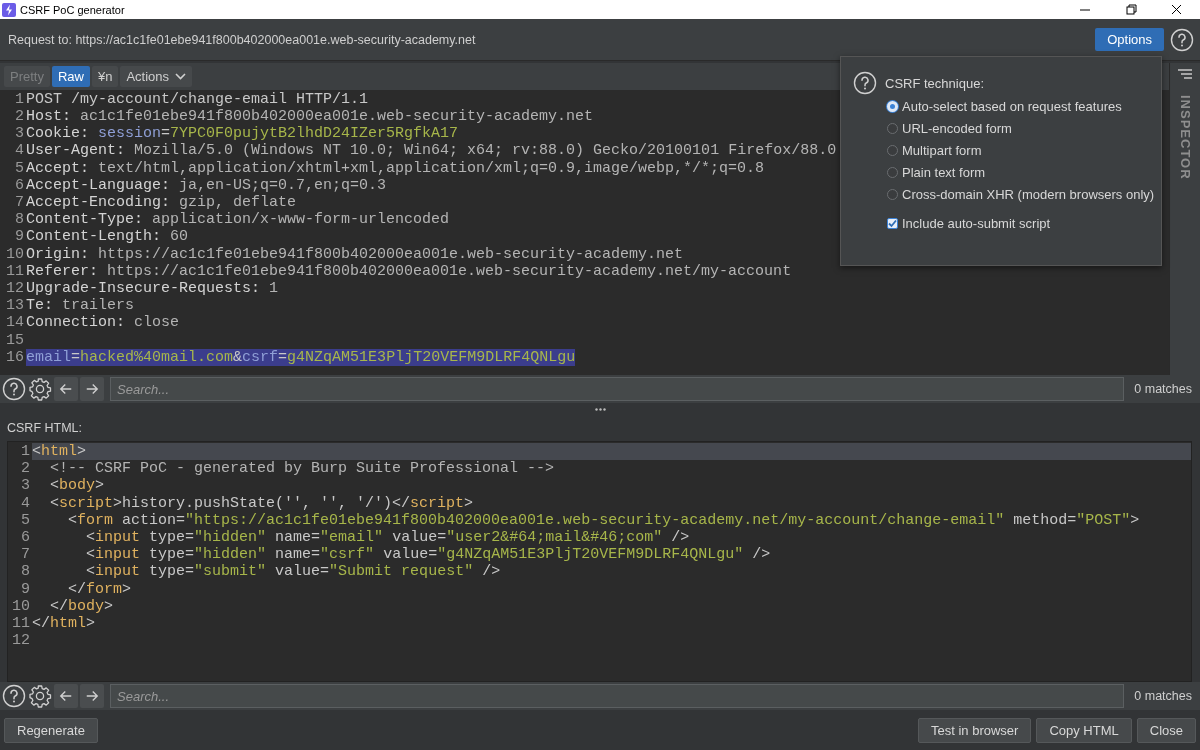 This screenshot has height=750, width=1200. I want to click on code-line: Content-Type: application/x-www-form-urlencoded, so click(238, 220).